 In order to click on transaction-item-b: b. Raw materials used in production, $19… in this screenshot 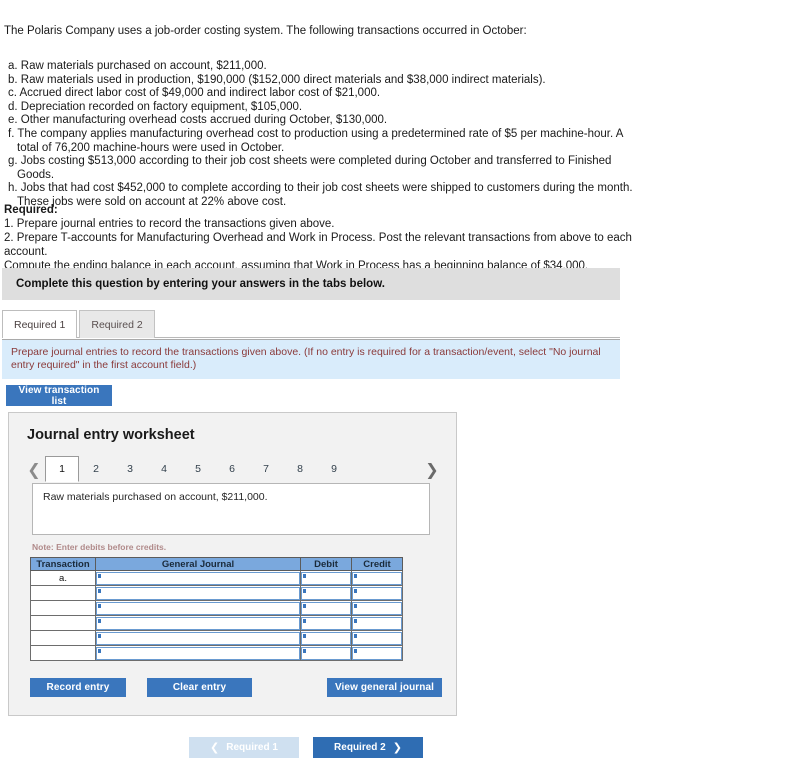, I will do `click(277, 79)`.